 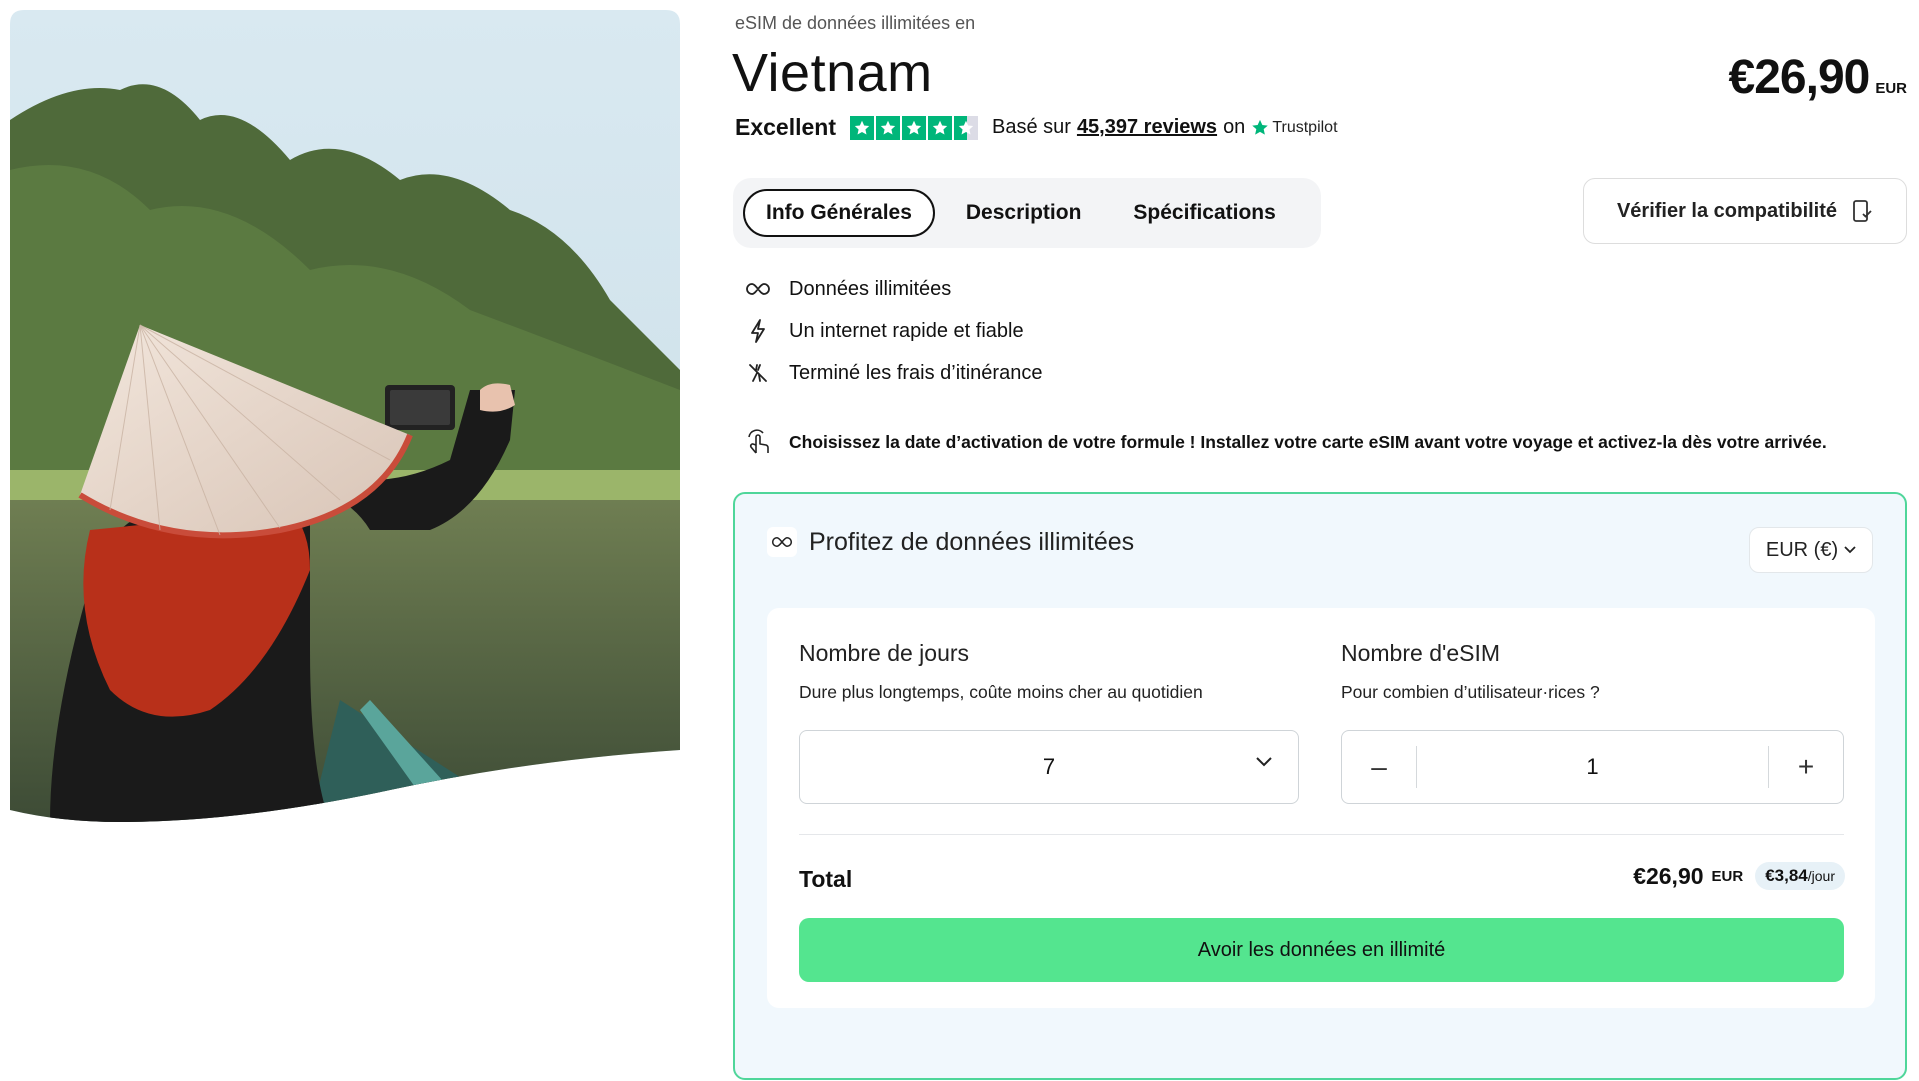 I want to click on no-roaming-icon, so click(x=758, y=373).